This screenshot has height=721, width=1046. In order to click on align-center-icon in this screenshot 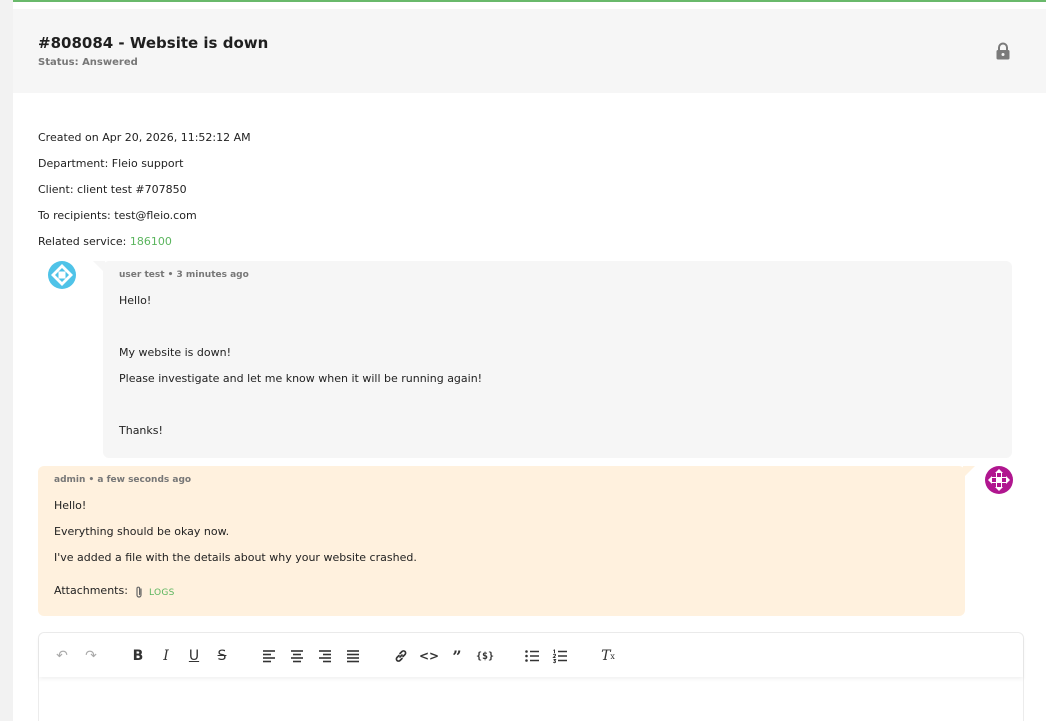, I will do `click(297, 656)`.